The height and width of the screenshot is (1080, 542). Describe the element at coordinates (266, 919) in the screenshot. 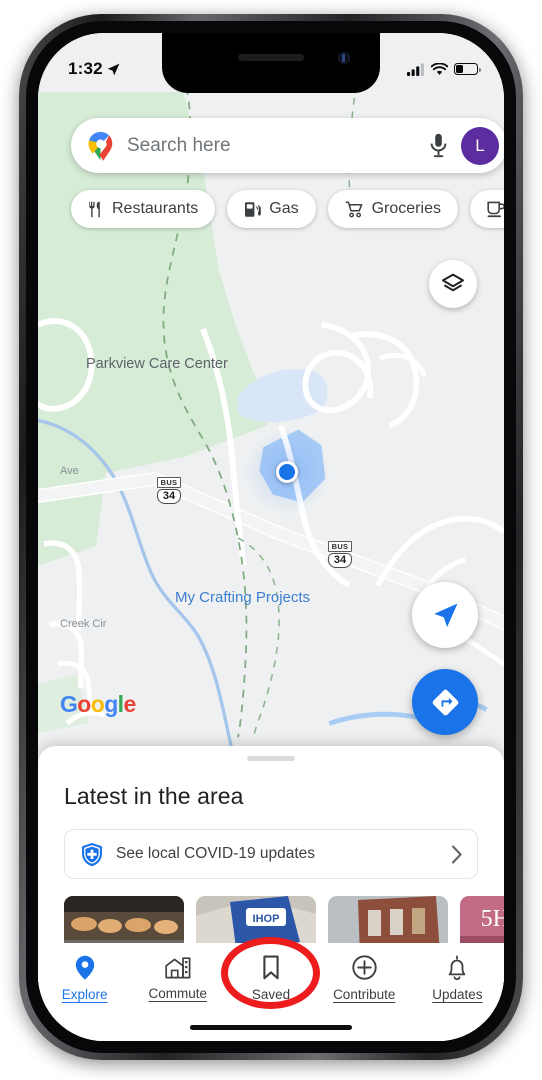

I see `svg-text: IHOP` at that location.